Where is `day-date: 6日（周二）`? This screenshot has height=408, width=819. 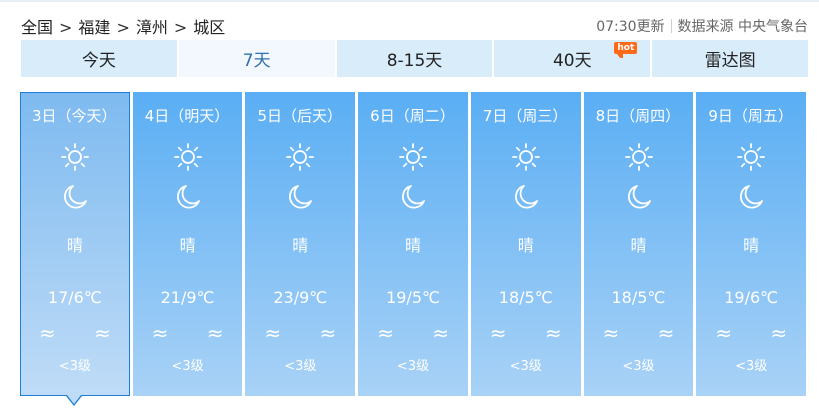 day-date: 6日（周二） is located at coordinates (412, 116).